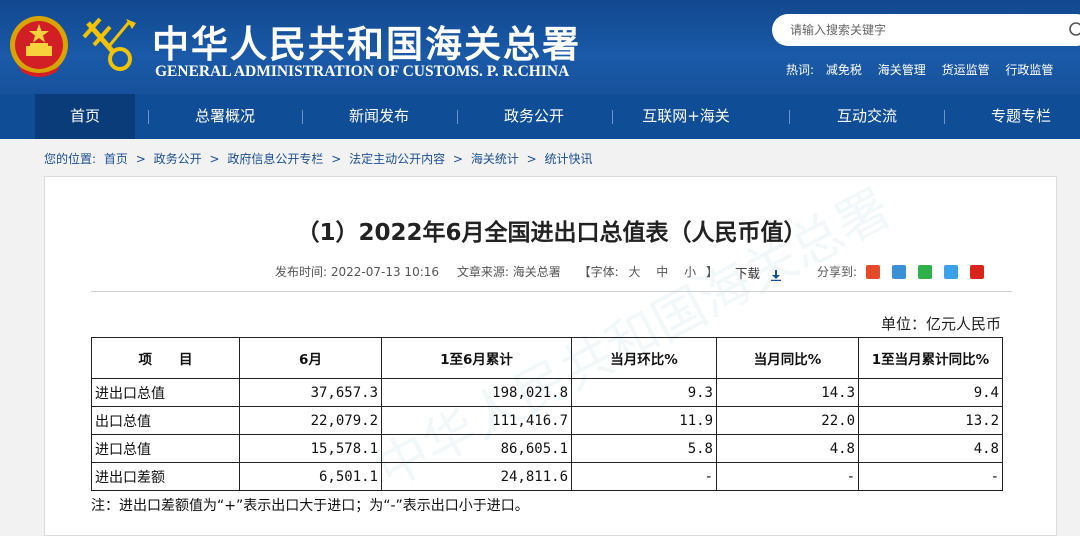  I want to click on table-cell: 24,811.6, so click(476, 476).